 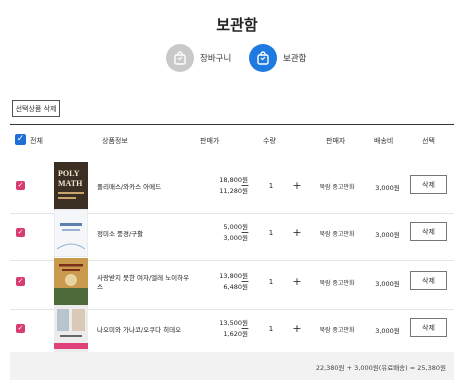 What do you see at coordinates (69, 173) in the screenshot?
I see `svg-text: POLY` at bounding box center [69, 173].